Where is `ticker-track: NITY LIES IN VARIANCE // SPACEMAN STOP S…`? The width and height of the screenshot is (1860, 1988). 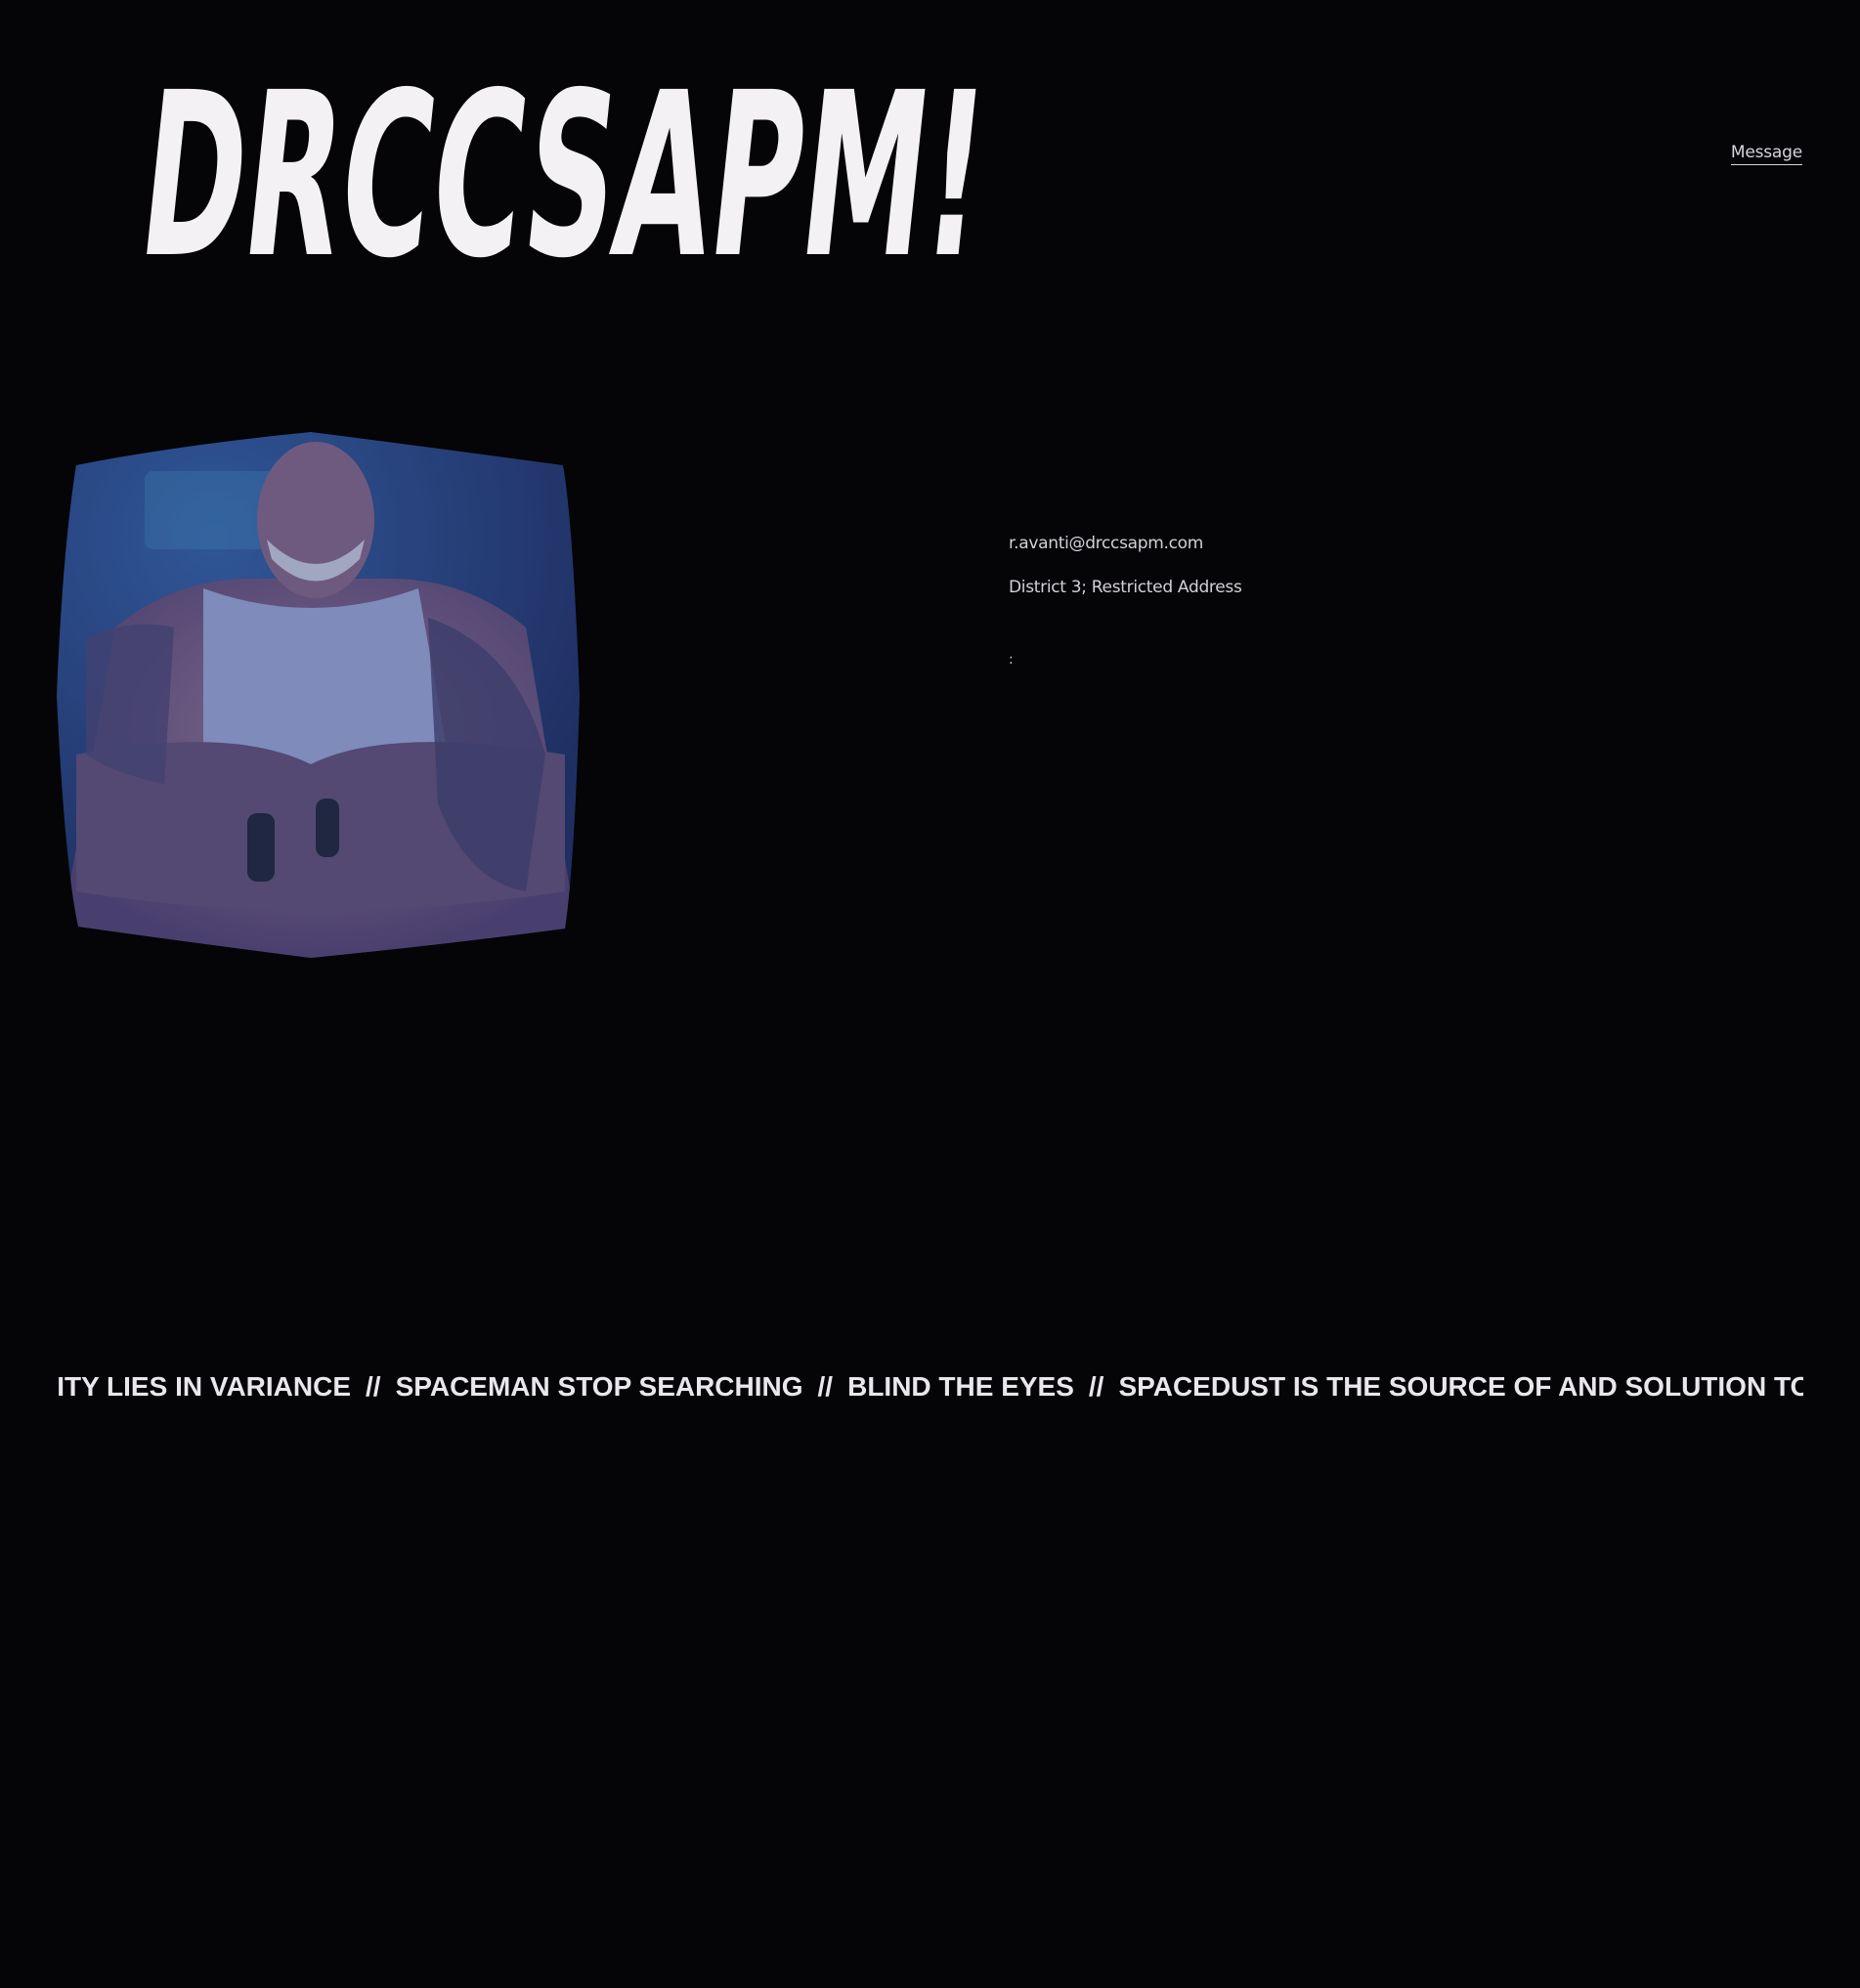 ticker-track: NITY LIES IN VARIANCE // SPACEMAN STOP S… is located at coordinates (930, 1387).